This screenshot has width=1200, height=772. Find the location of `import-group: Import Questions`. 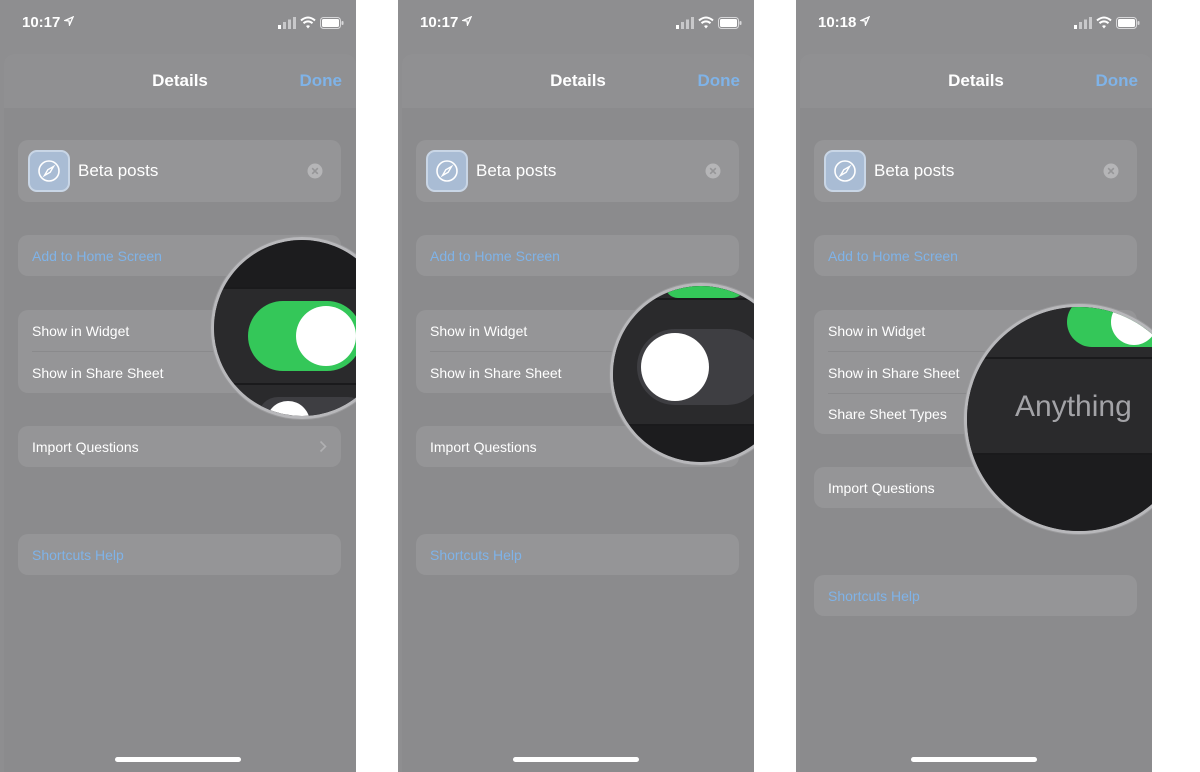

import-group: Import Questions is located at coordinates (179, 446).